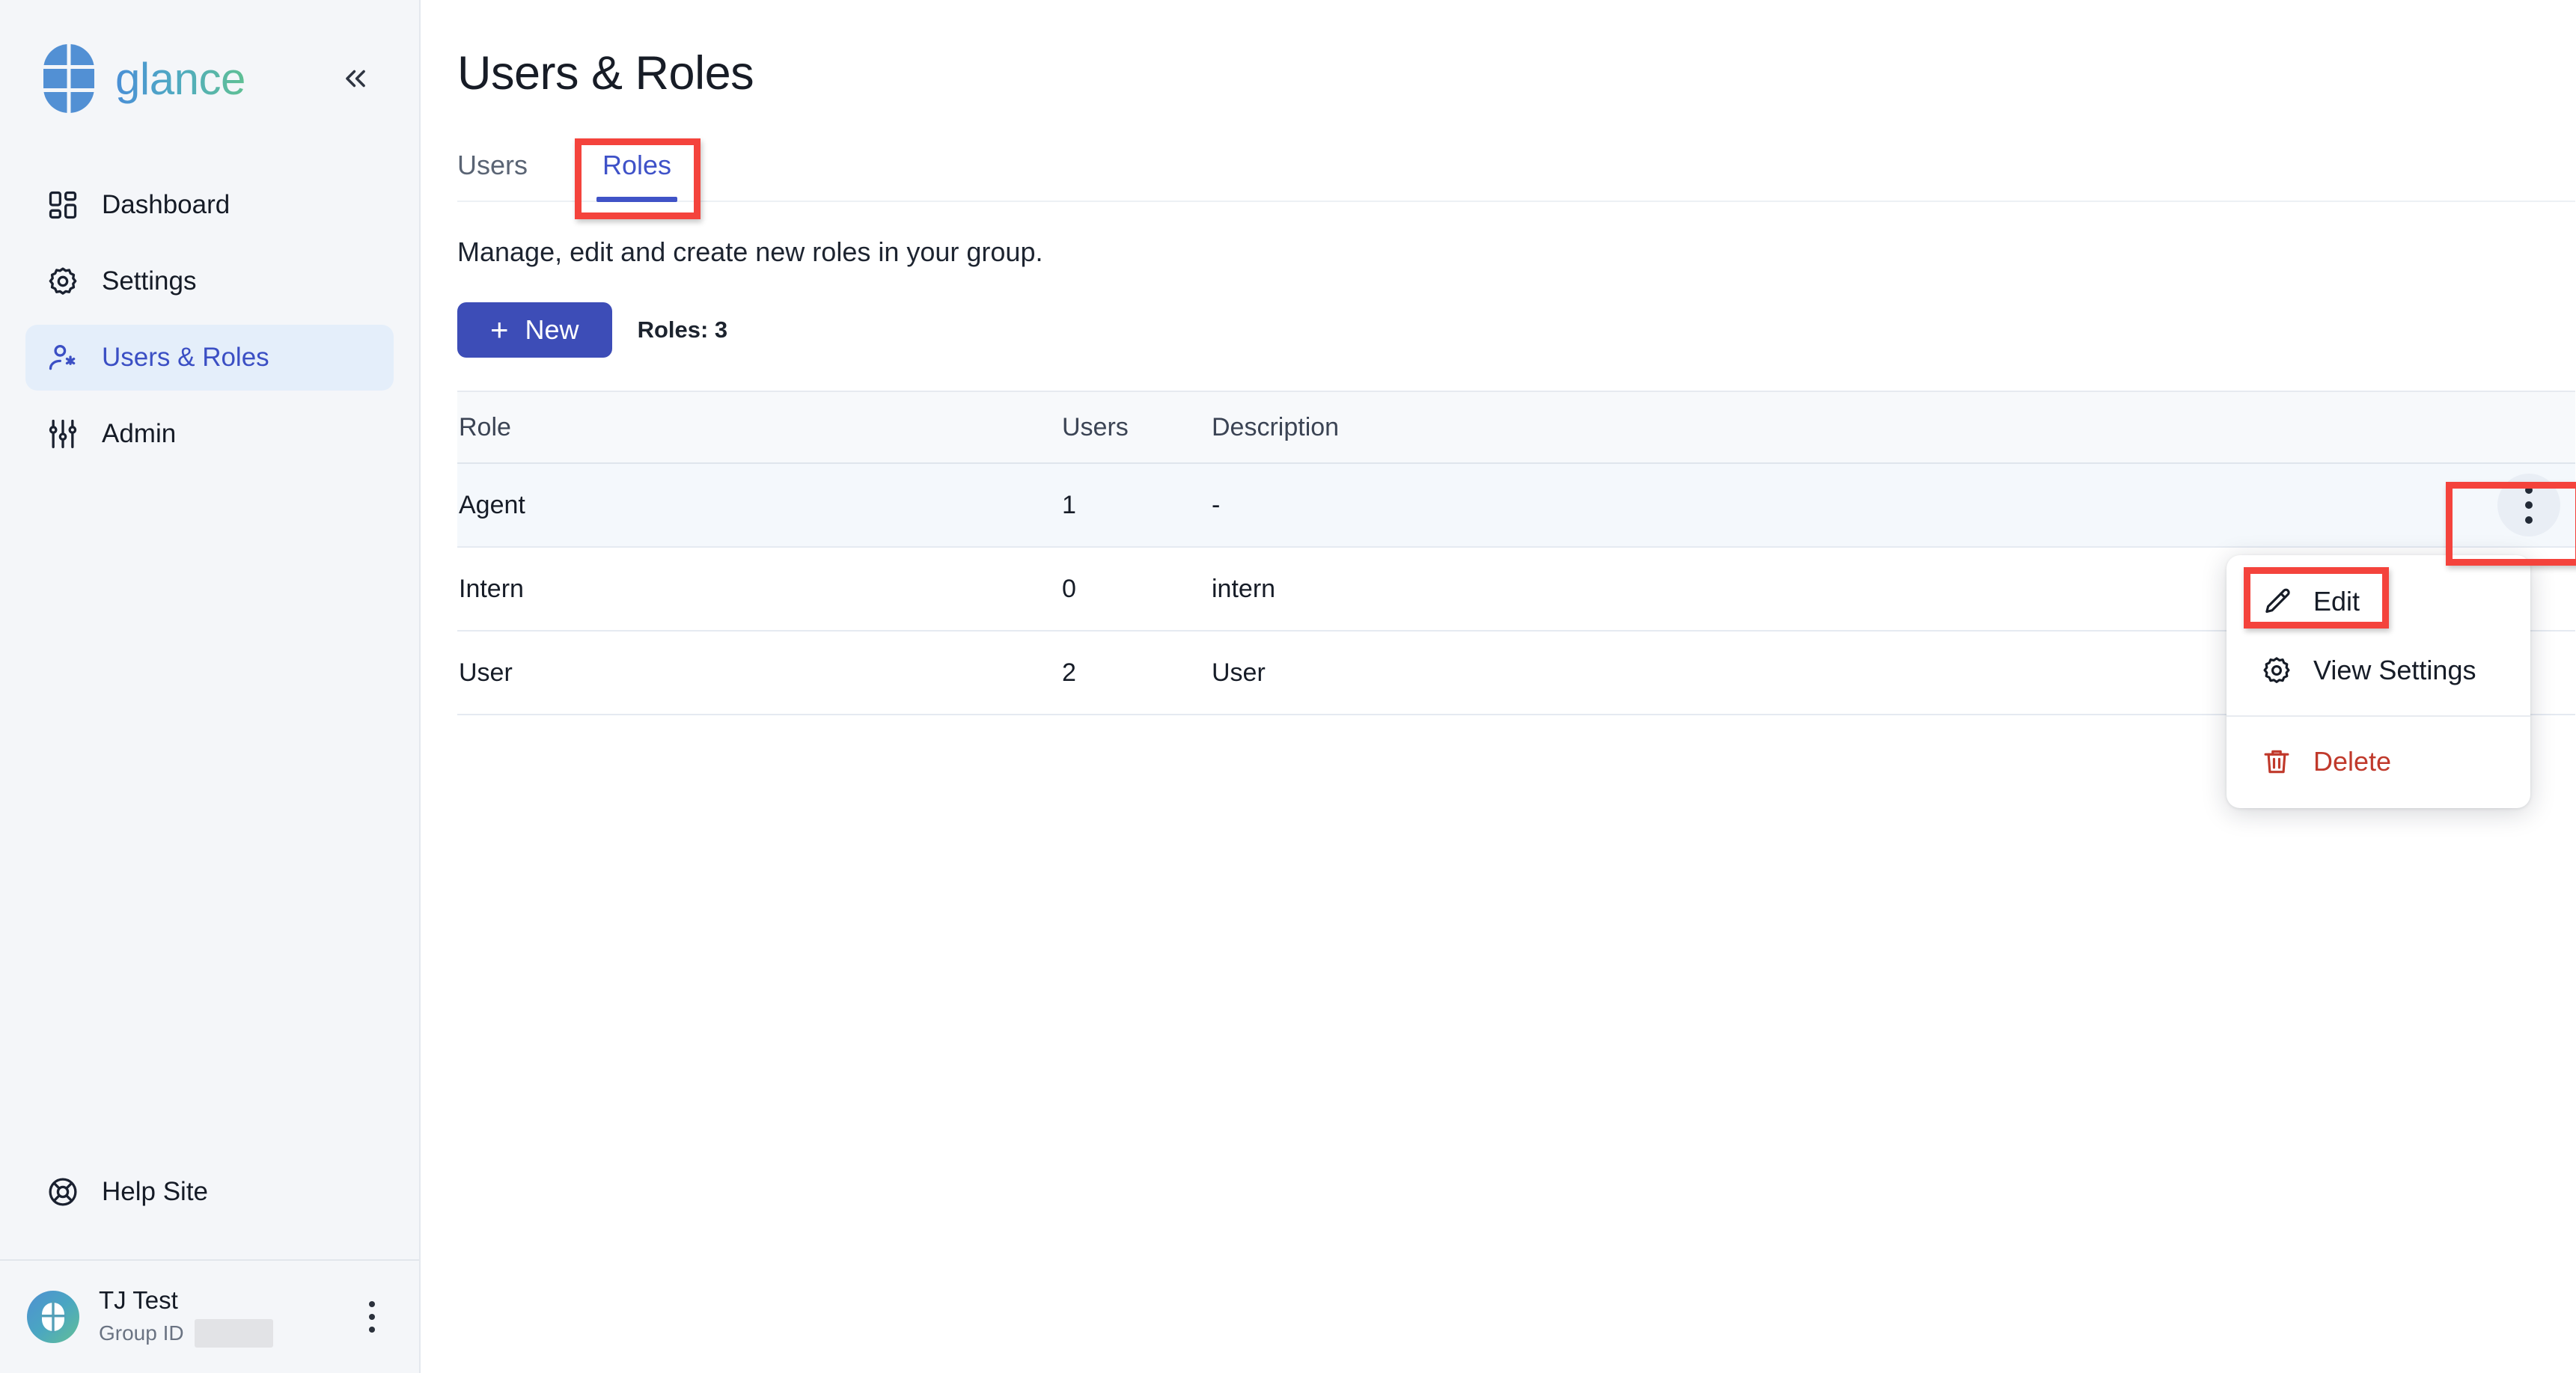 The height and width of the screenshot is (1373, 2576). I want to click on context-menu-item-label: Delete, so click(2352, 761).